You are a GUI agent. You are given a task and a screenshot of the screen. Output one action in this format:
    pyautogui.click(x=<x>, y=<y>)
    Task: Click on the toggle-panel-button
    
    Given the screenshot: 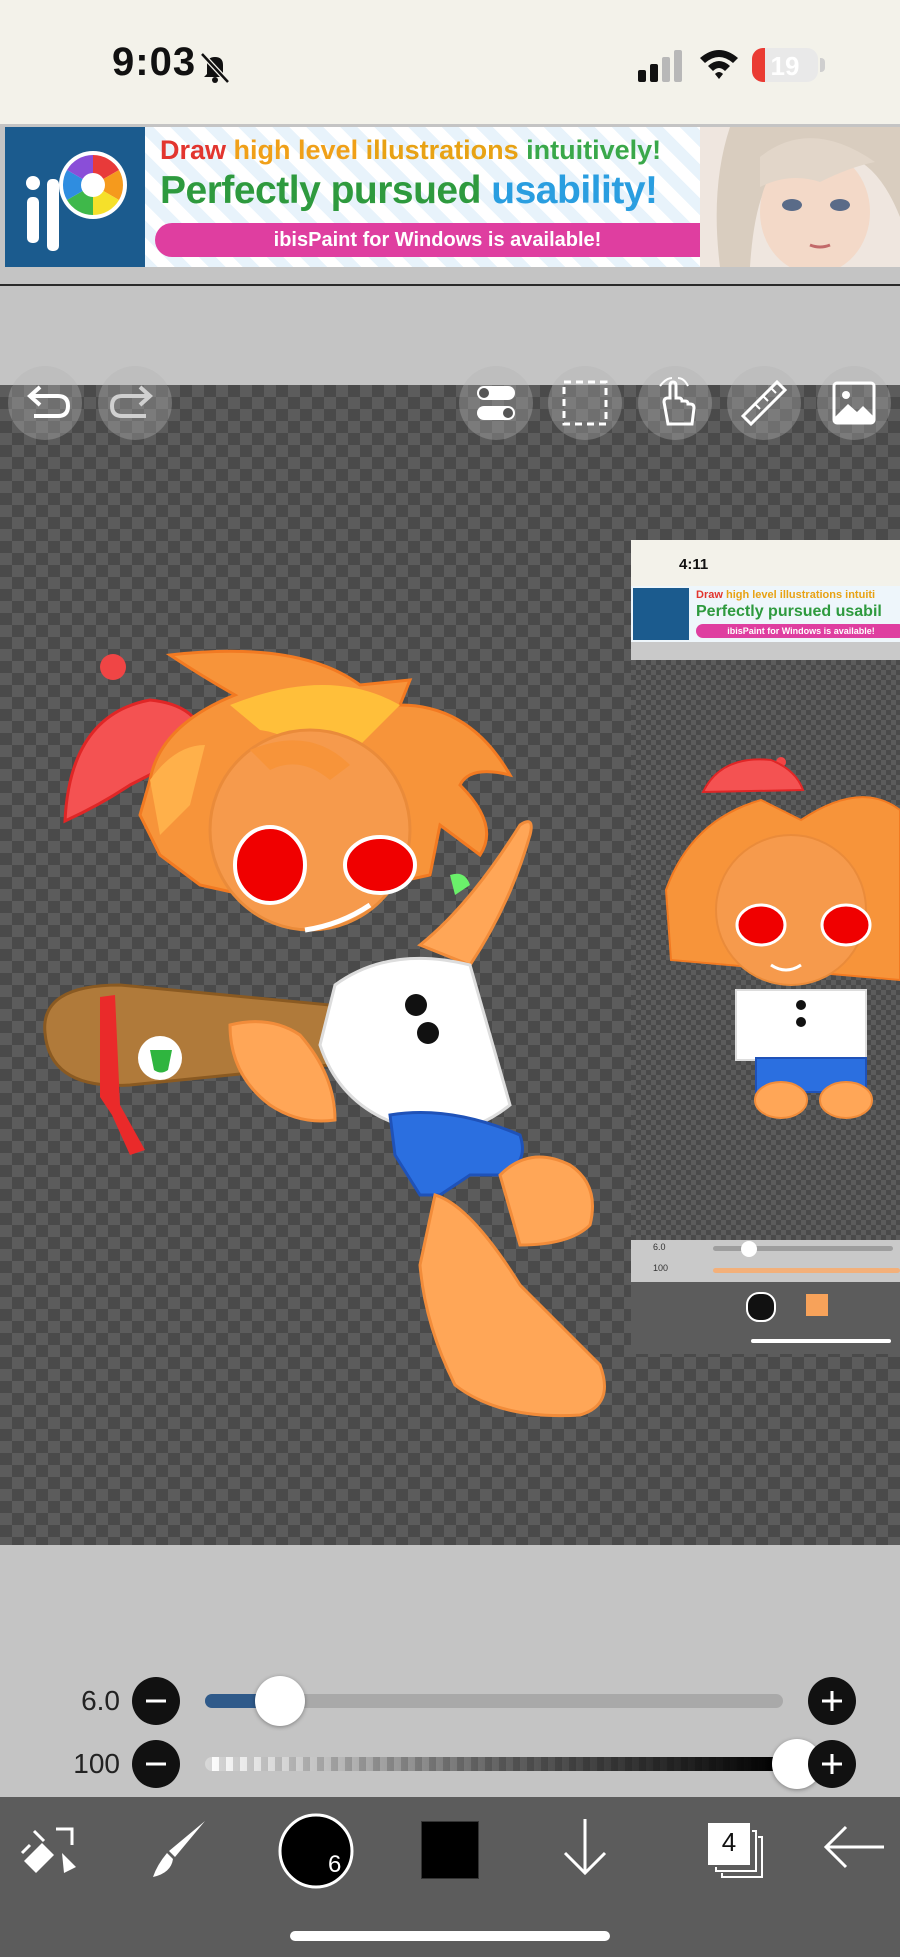 What is the action you would take?
    pyautogui.click(x=496, y=403)
    